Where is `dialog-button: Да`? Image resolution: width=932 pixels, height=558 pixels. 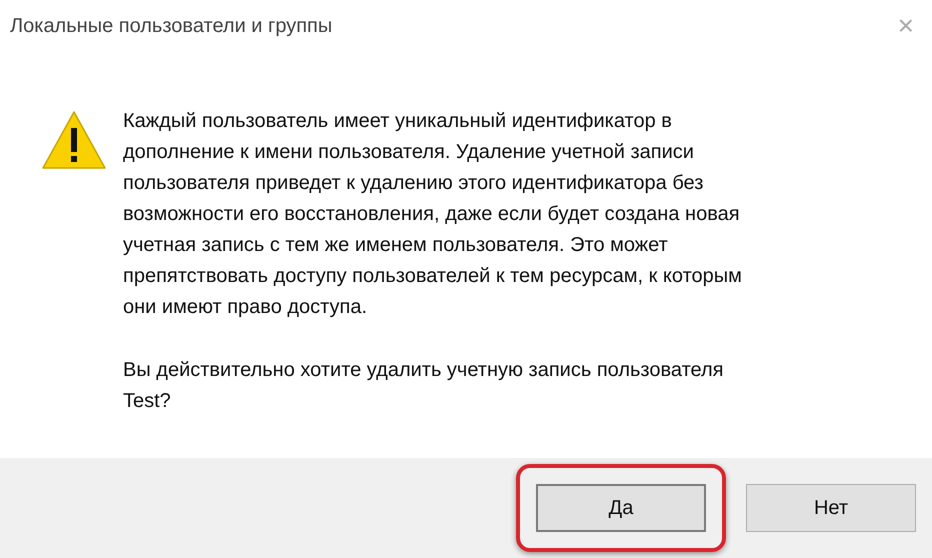
dialog-button: Да is located at coordinates (621, 508).